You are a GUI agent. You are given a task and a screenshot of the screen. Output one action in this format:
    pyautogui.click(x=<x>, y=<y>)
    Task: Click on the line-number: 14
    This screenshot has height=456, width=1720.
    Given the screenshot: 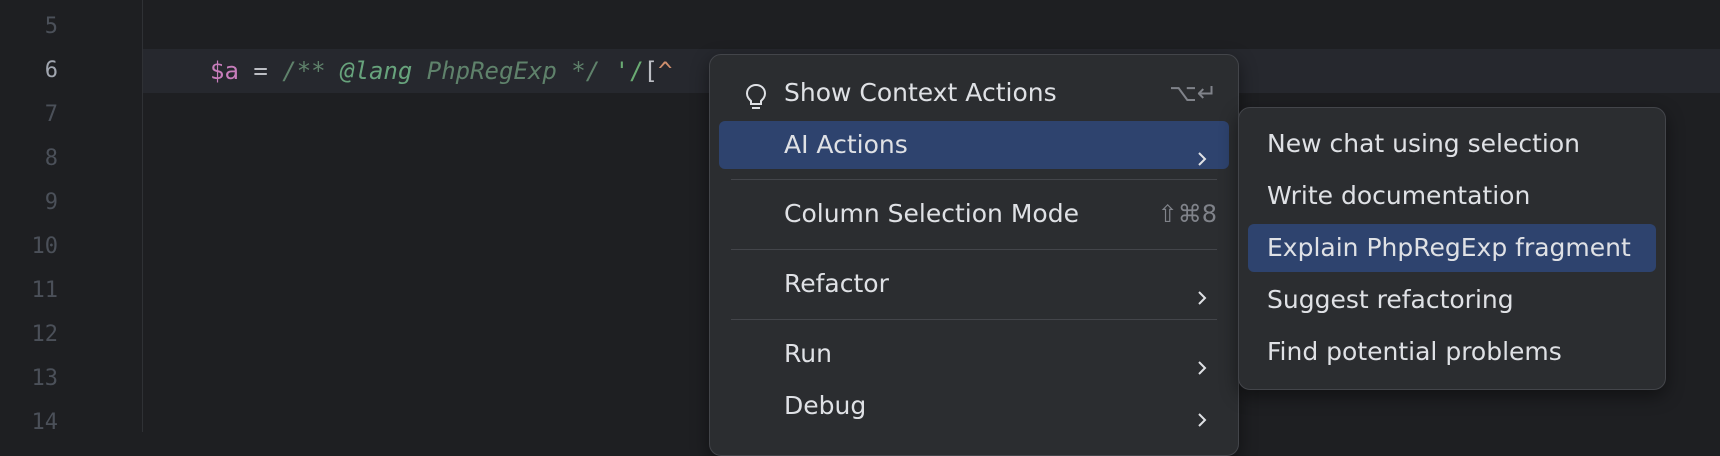 What is the action you would take?
    pyautogui.click(x=45, y=422)
    